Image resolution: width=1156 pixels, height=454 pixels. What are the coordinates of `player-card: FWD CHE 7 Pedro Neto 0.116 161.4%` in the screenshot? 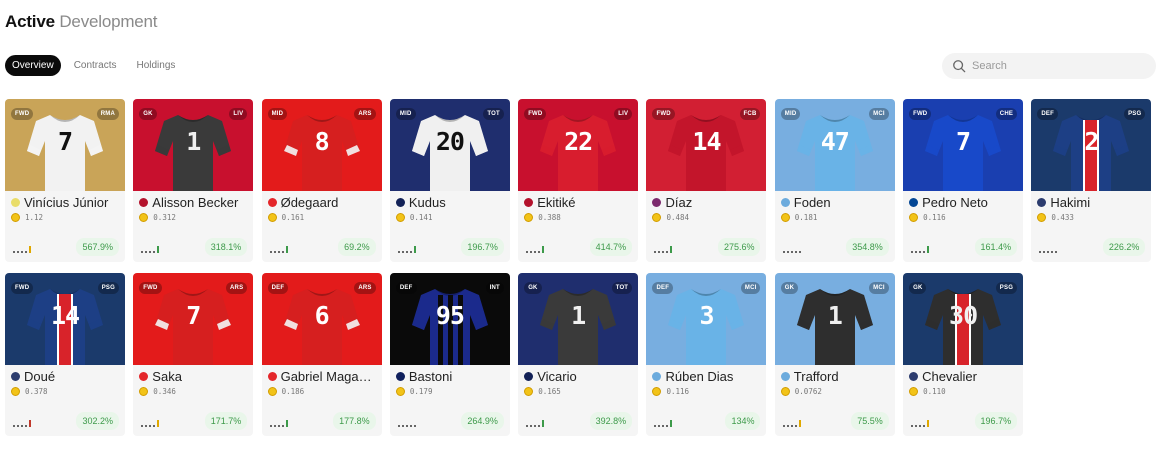 It's located at (963, 180).